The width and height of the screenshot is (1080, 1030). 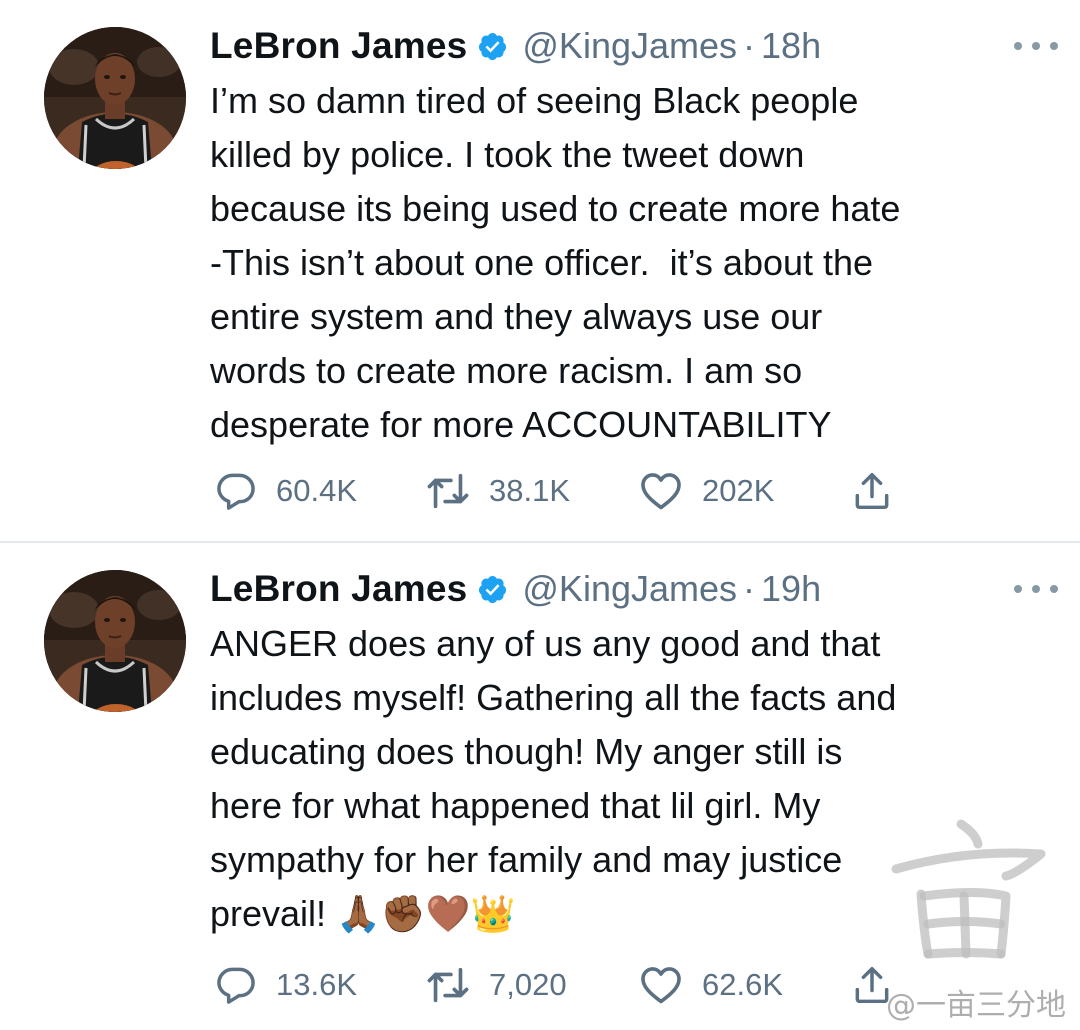 What do you see at coordinates (317, 490) in the screenshot?
I see `reply-count: 60.4K` at bounding box center [317, 490].